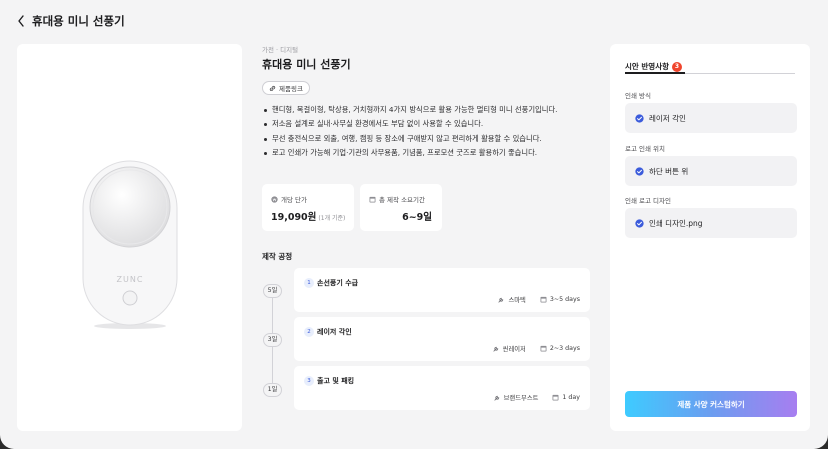 The height and width of the screenshot is (449, 828). Describe the element at coordinates (291, 89) in the screenshot. I see `product-link-label: 제품링크` at that location.